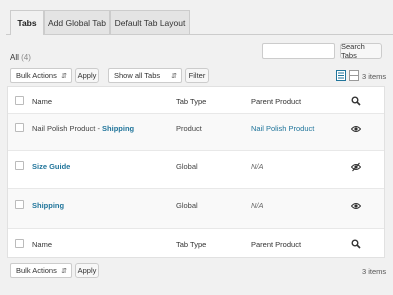  What do you see at coordinates (356, 167) in the screenshot?
I see `eye-slash-icon` at bounding box center [356, 167].